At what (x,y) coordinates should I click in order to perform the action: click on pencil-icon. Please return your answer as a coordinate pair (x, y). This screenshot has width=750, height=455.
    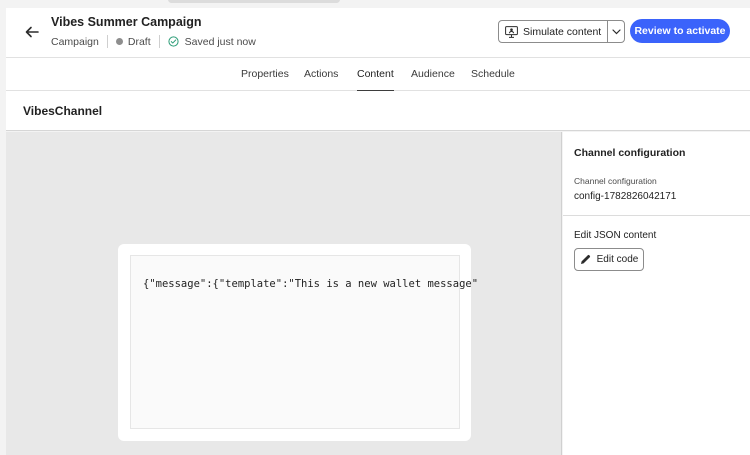
    Looking at the image, I should click on (585, 259).